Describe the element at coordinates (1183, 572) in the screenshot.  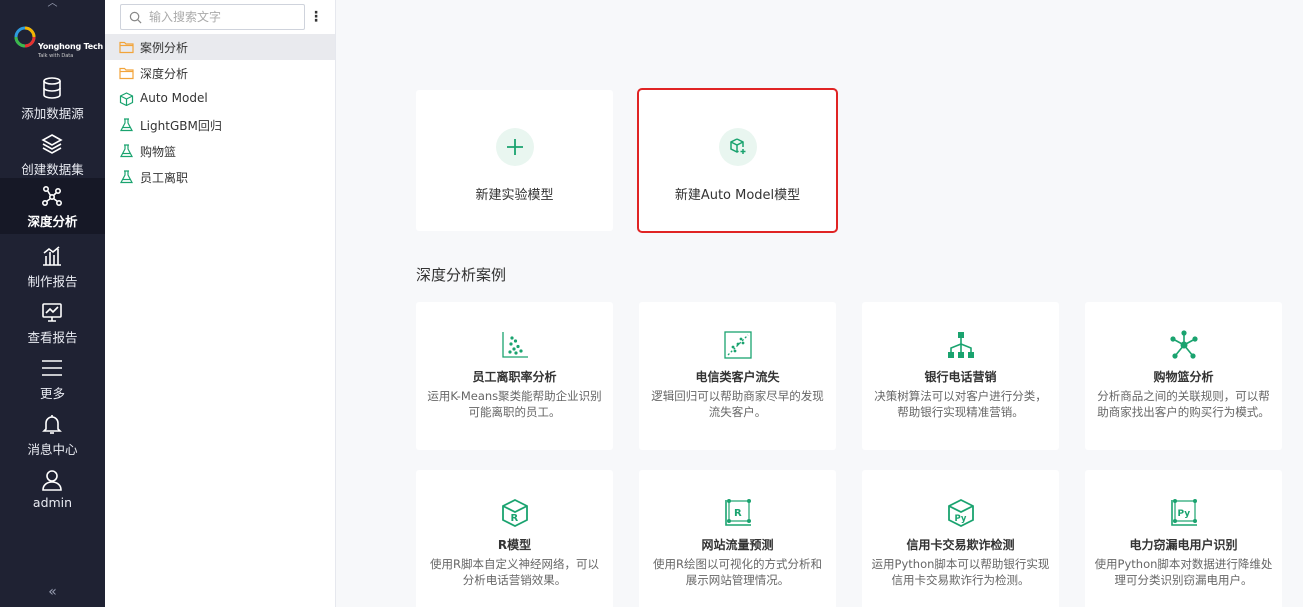
I see `case-description: 使用Python脚本对数据进行降维处理可分类识别窃漏电用户。` at that location.